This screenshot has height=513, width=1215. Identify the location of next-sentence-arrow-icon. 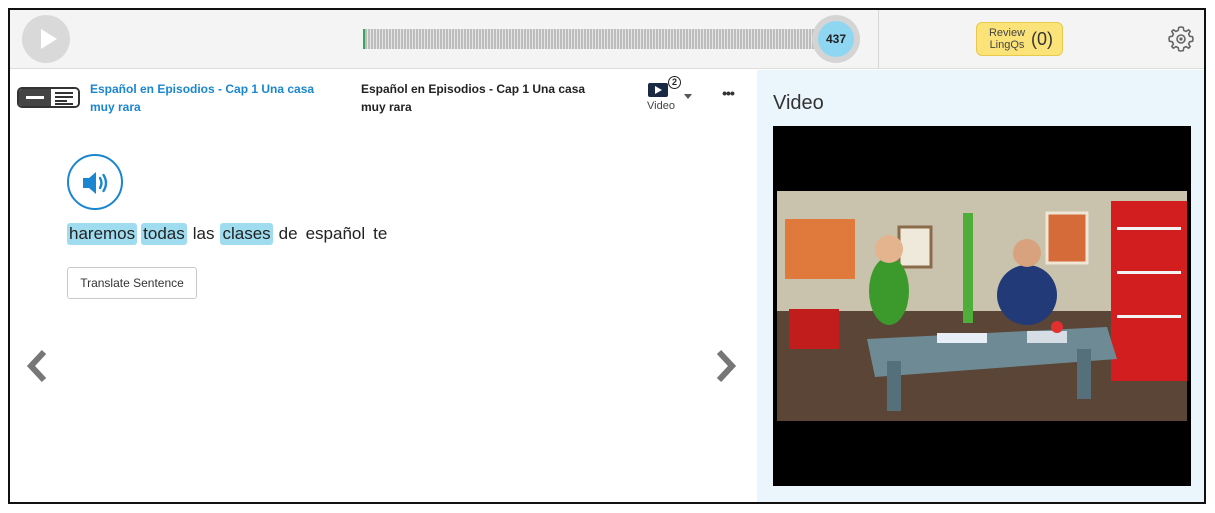
(726, 366).